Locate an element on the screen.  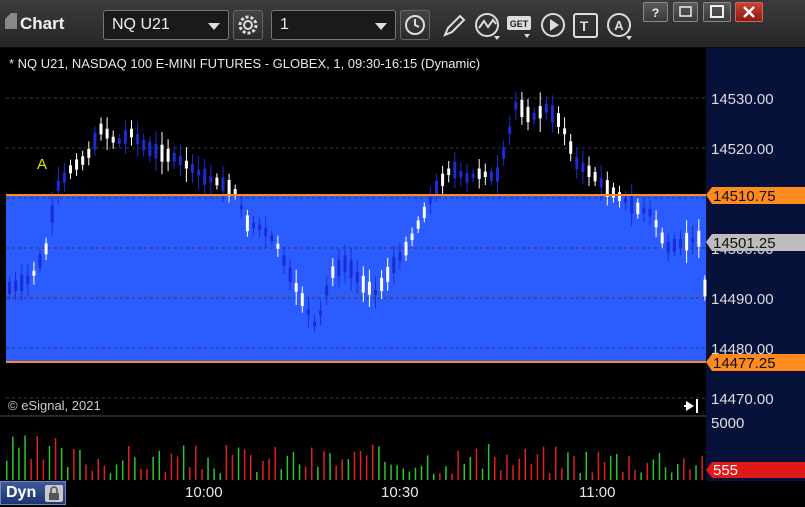
current-price-flag: 14501.25 is located at coordinates (755, 243).